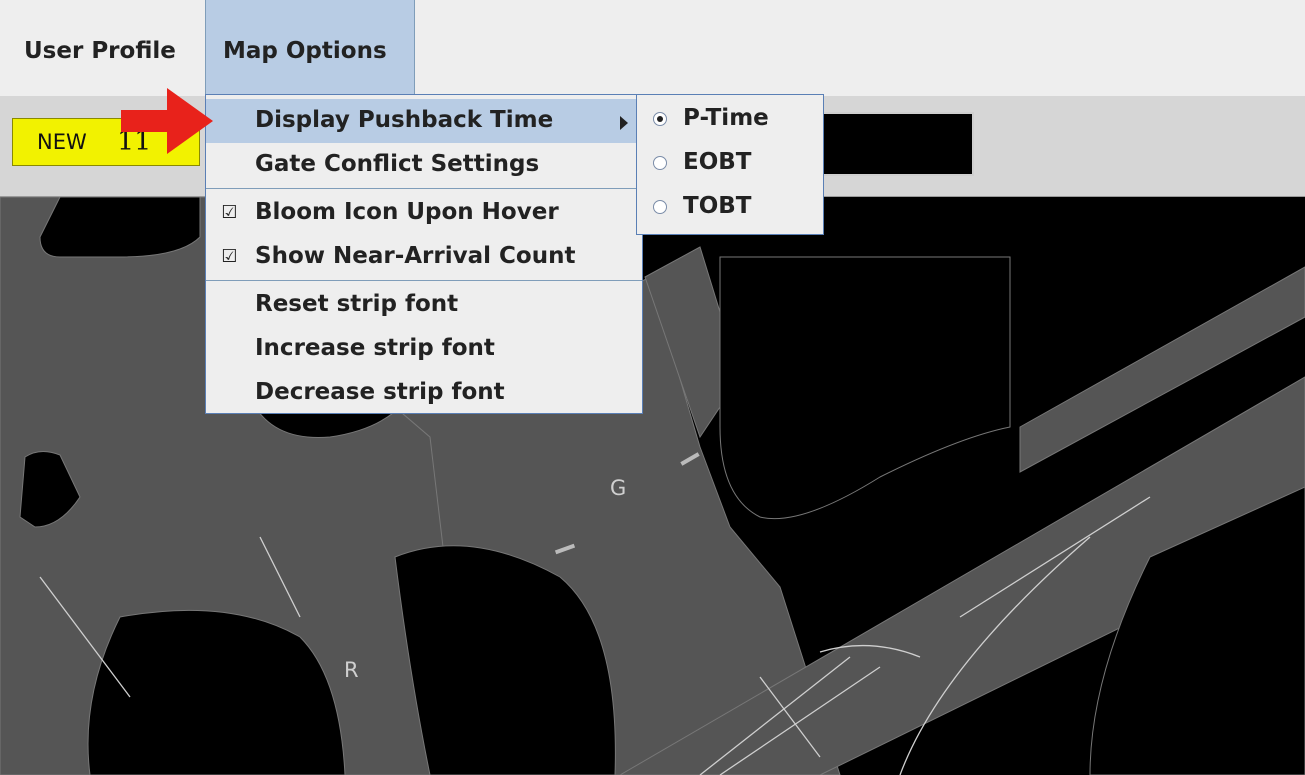 The image size is (1305, 775). What do you see at coordinates (351, 670) in the screenshot?
I see `taxiway-label-r: R` at bounding box center [351, 670].